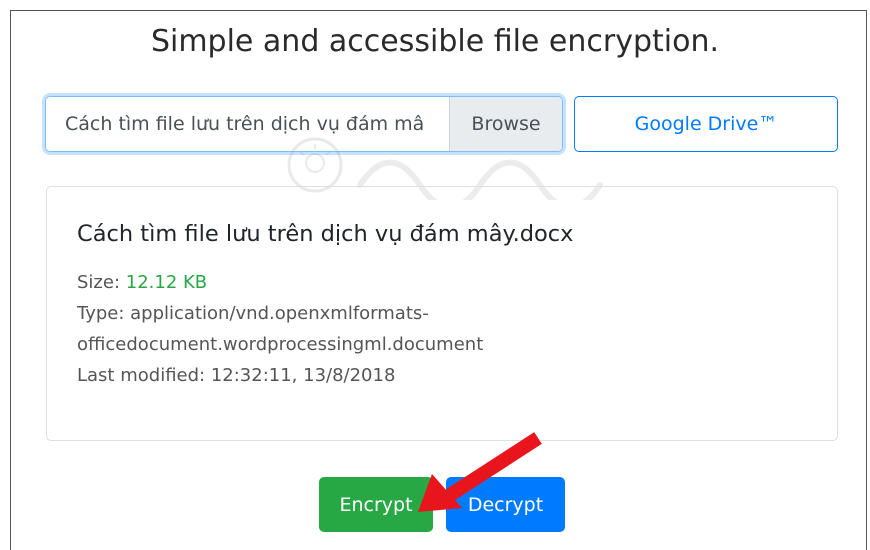  Describe the element at coordinates (505, 504) in the screenshot. I see `decrypt-button: Decrypt` at that location.